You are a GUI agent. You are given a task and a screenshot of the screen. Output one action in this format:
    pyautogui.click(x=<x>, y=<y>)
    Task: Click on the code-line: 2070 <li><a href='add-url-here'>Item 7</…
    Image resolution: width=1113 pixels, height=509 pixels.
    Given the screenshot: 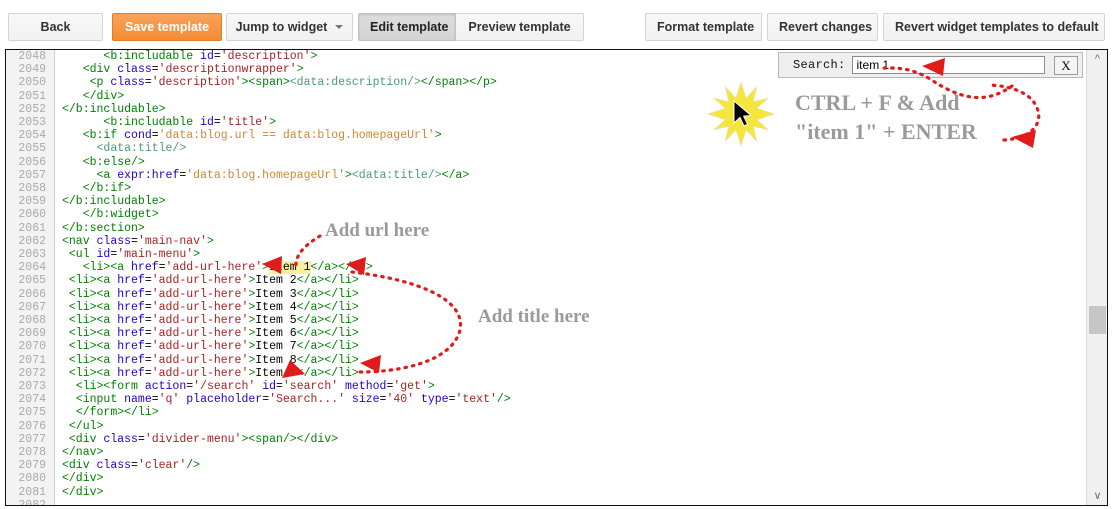 What is the action you would take?
    pyautogui.click(x=545, y=346)
    